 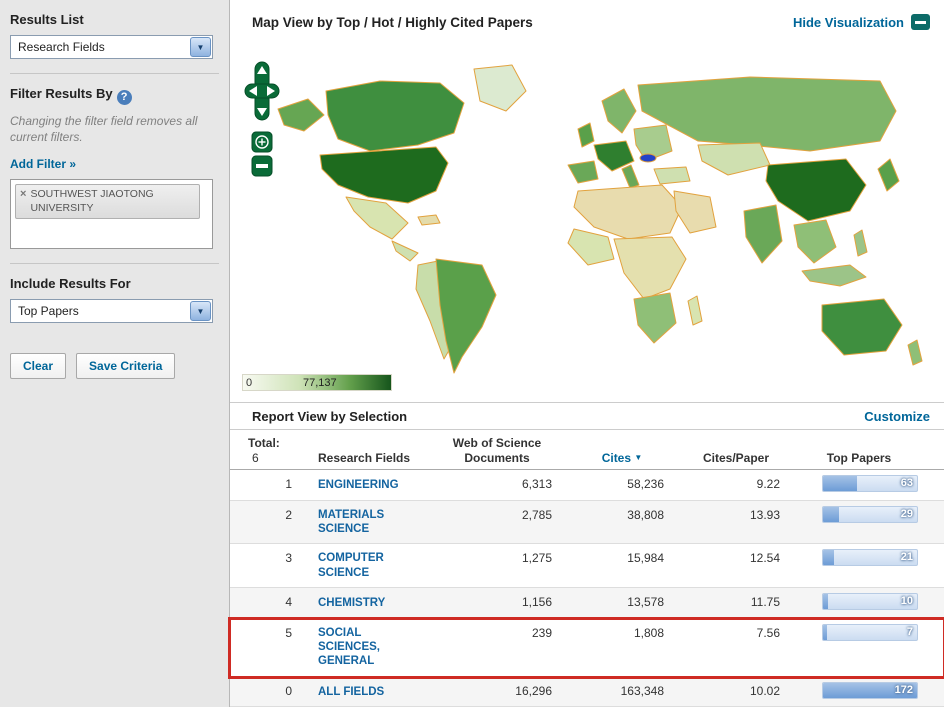 I want to click on cites-value: 15,984, so click(x=645, y=558).